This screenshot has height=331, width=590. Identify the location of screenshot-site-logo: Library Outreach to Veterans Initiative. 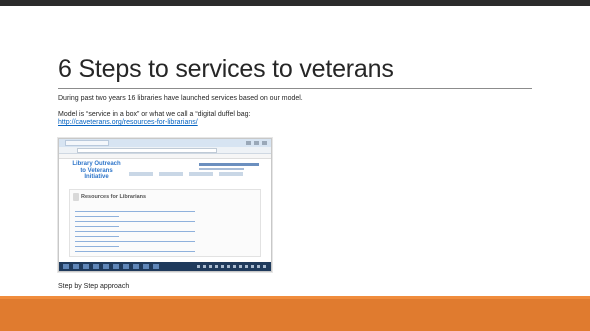
(96, 171).